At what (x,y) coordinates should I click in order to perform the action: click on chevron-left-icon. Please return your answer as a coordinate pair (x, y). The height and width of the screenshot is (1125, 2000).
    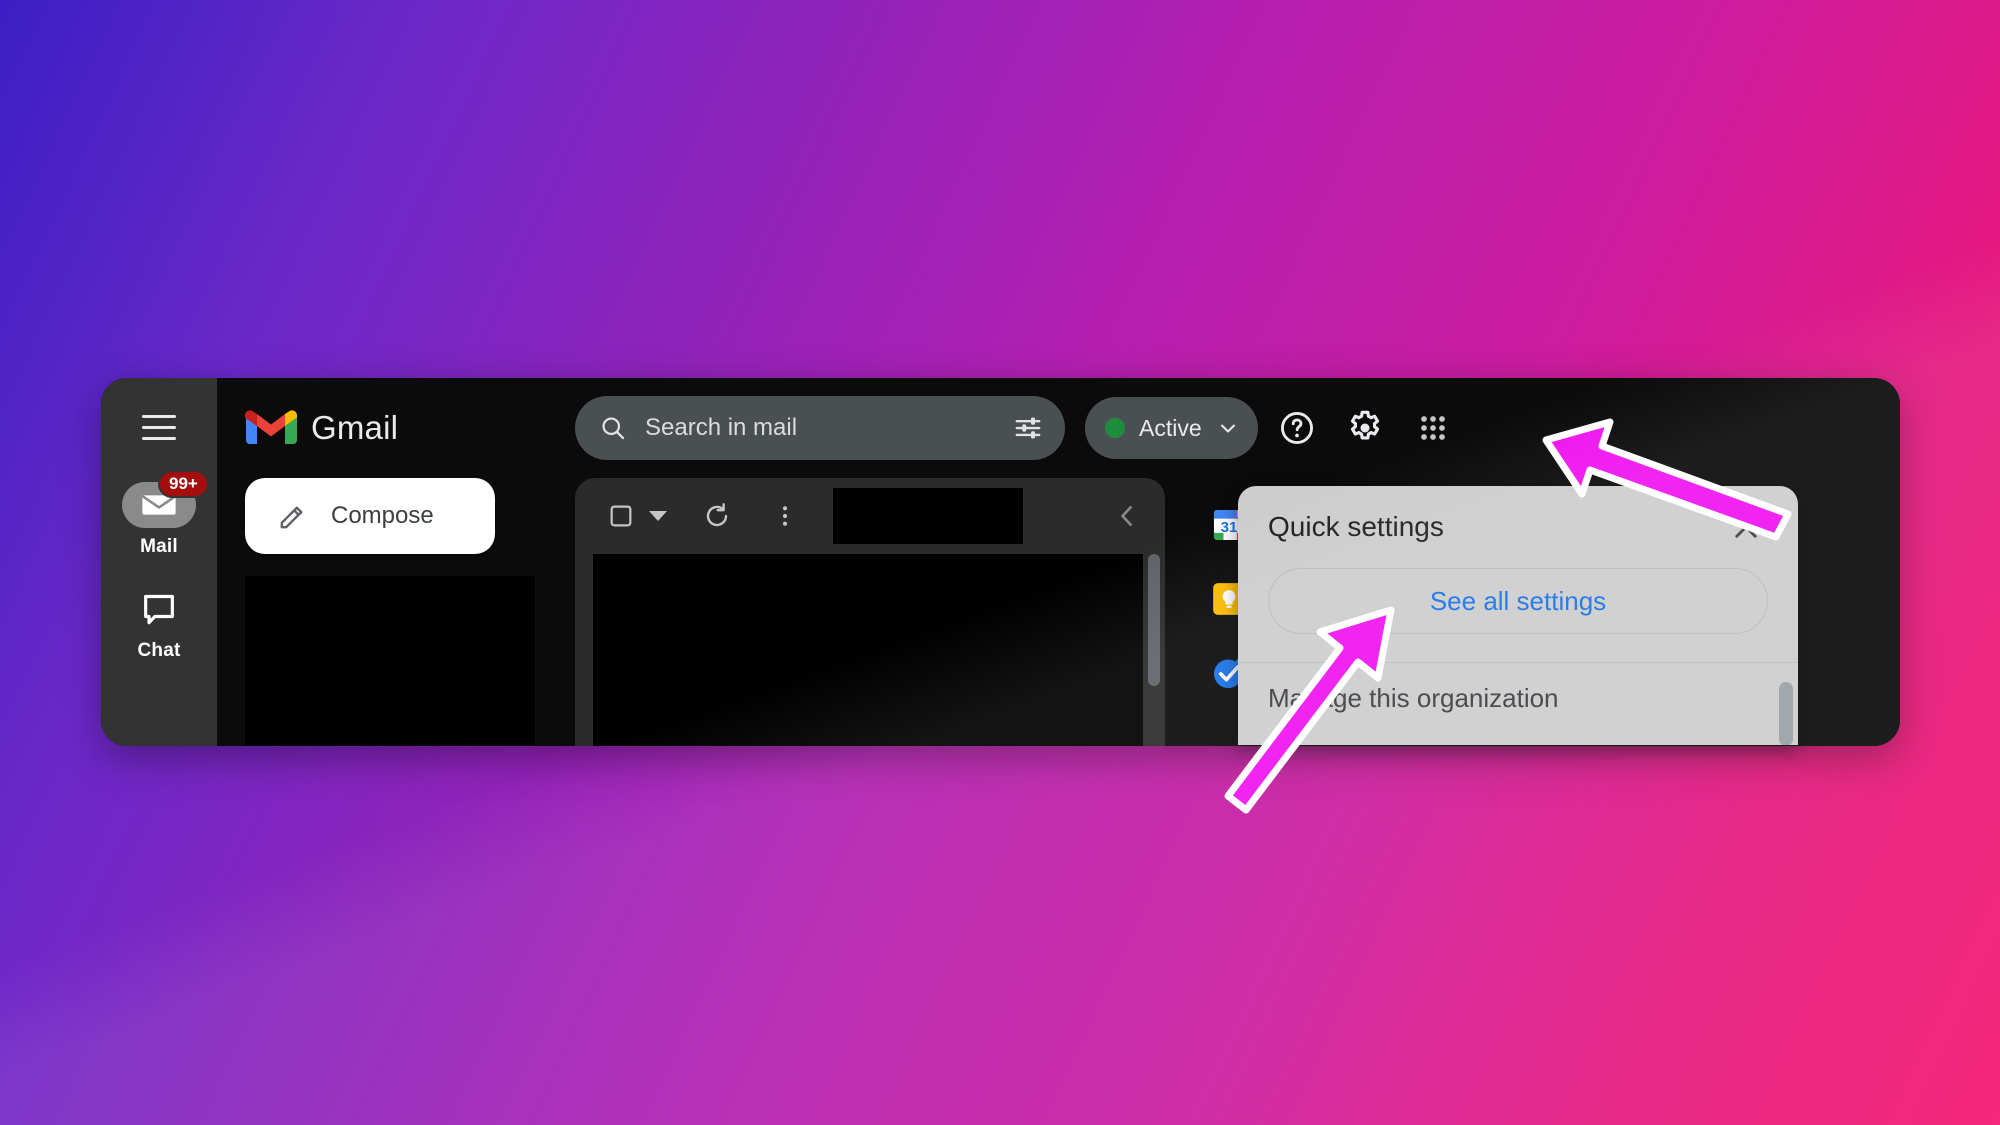
    Looking at the image, I should click on (1126, 516).